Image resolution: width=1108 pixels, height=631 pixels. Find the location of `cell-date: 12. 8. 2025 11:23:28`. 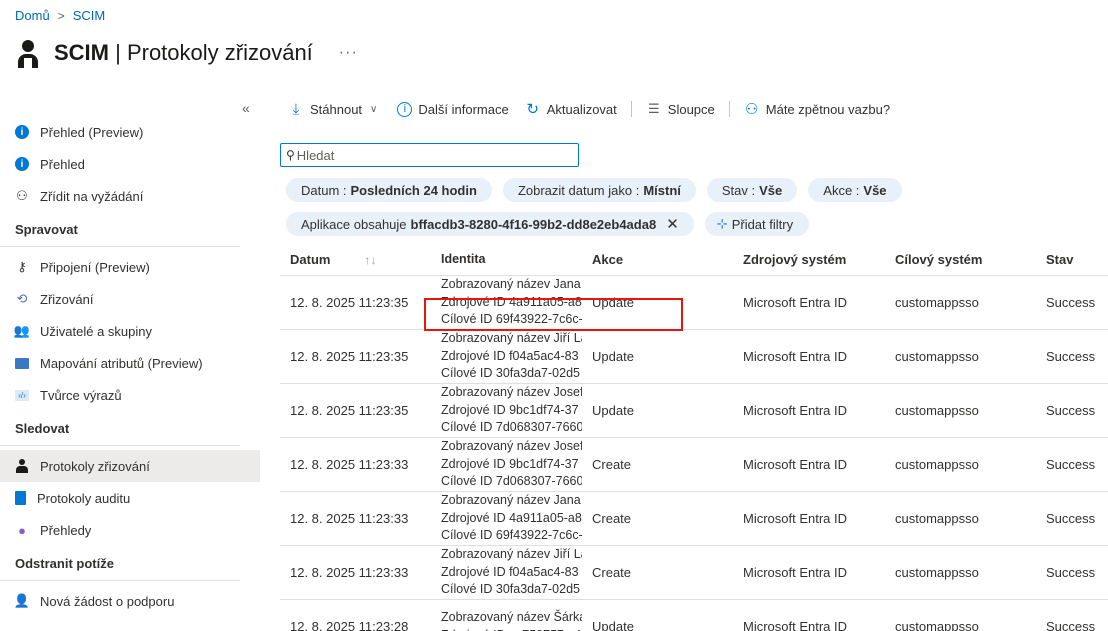

cell-date: 12. 8. 2025 11:23:28 is located at coordinates (349, 625).